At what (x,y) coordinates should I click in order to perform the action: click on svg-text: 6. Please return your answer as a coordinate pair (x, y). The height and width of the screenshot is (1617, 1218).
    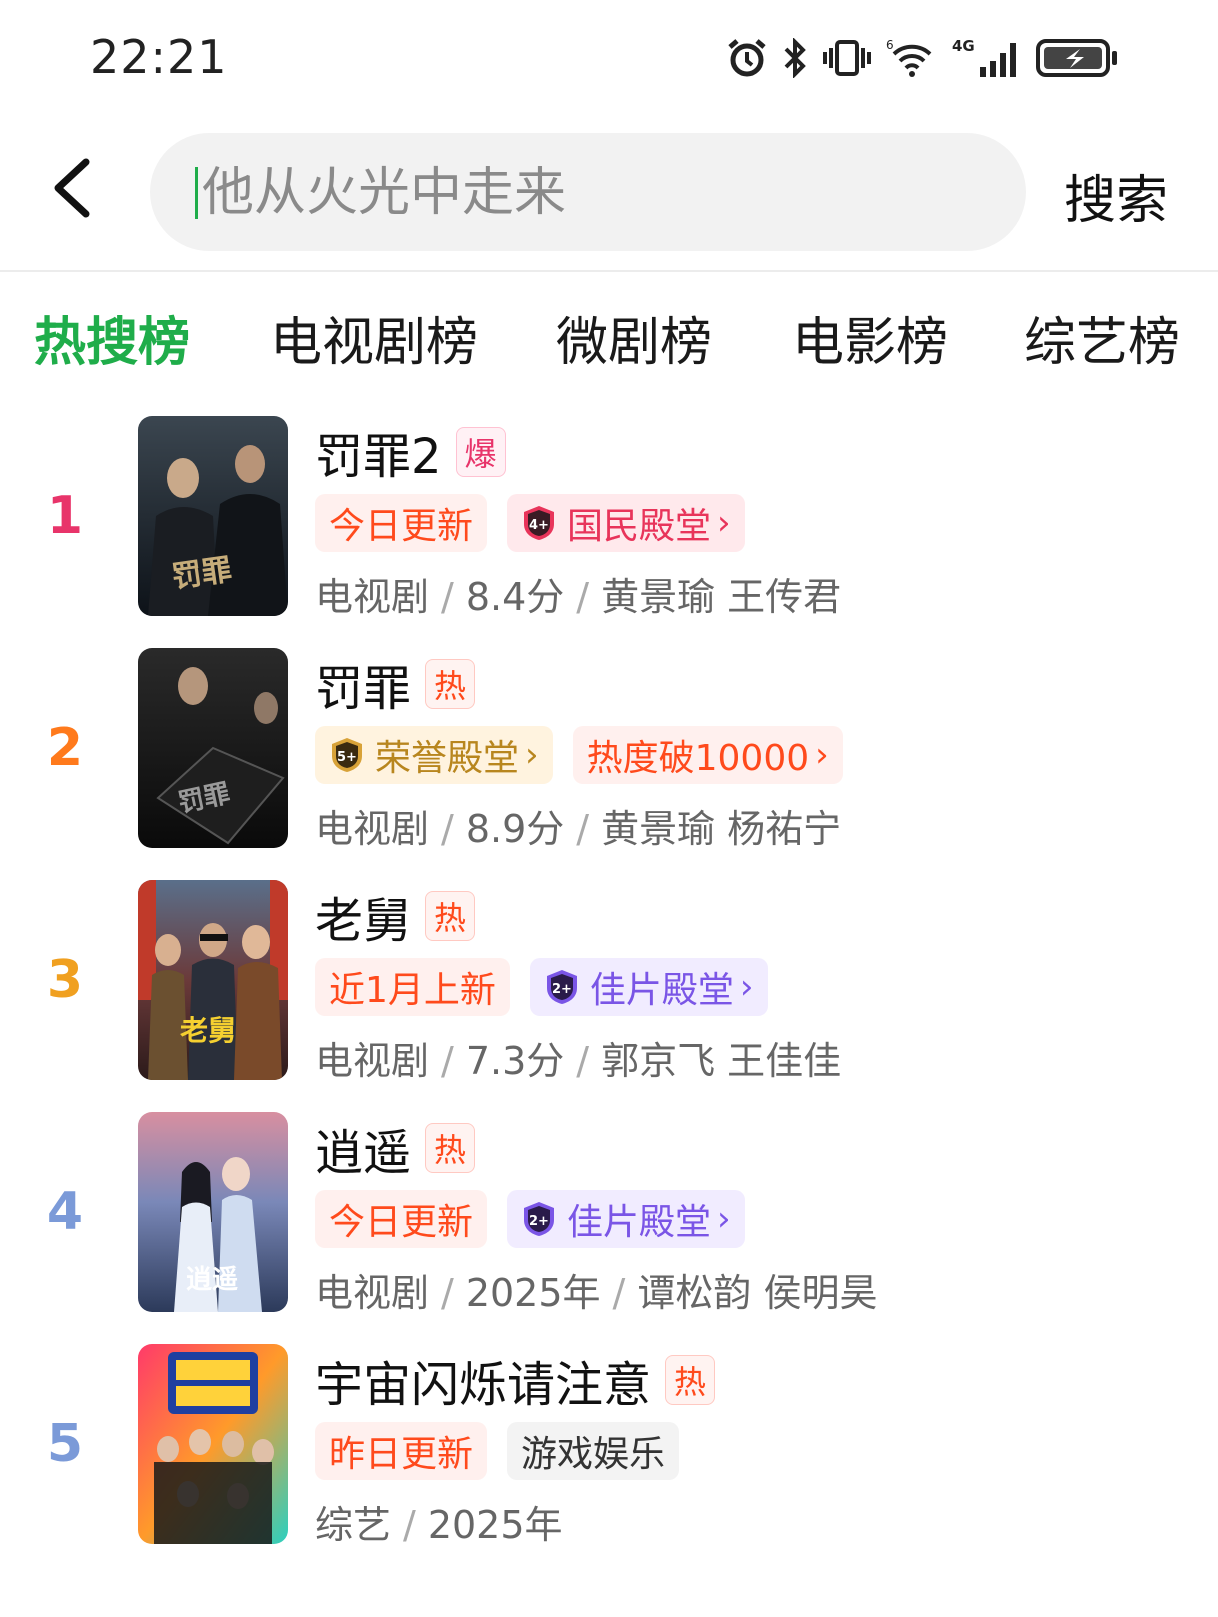
    Looking at the image, I should click on (890, 45).